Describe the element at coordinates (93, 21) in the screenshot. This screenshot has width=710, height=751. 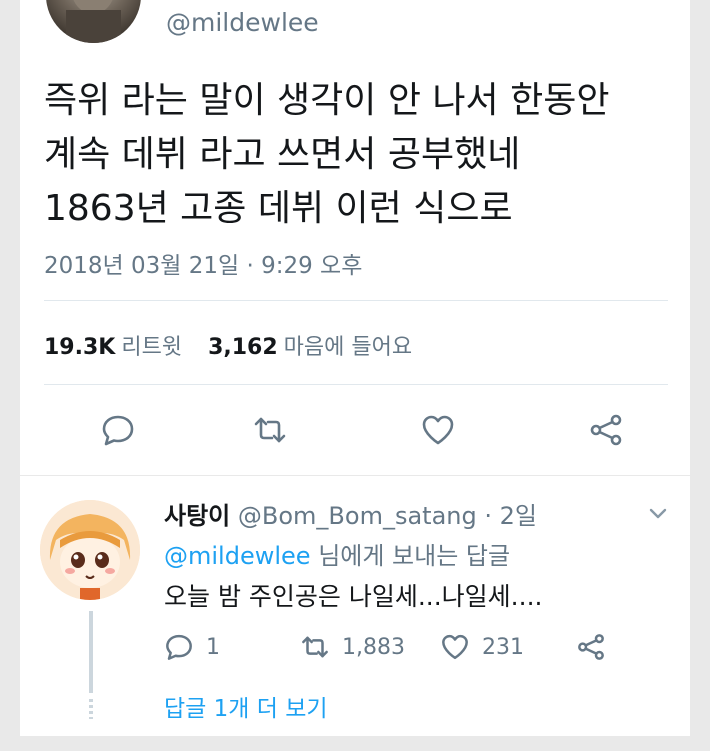
I see `author-avatar` at that location.